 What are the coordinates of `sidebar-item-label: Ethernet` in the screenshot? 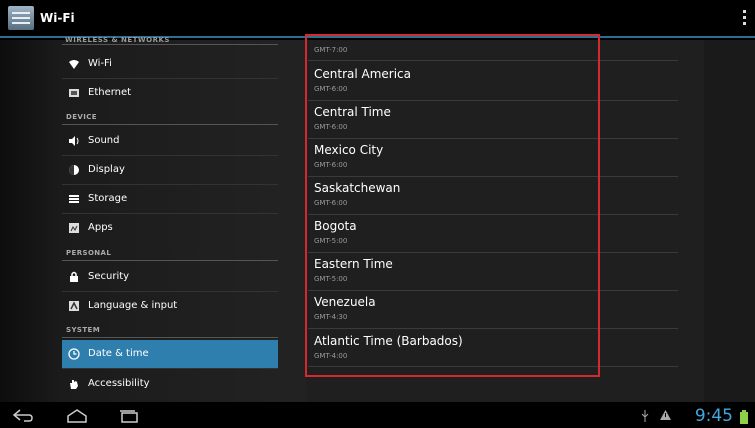 It's located at (110, 92).